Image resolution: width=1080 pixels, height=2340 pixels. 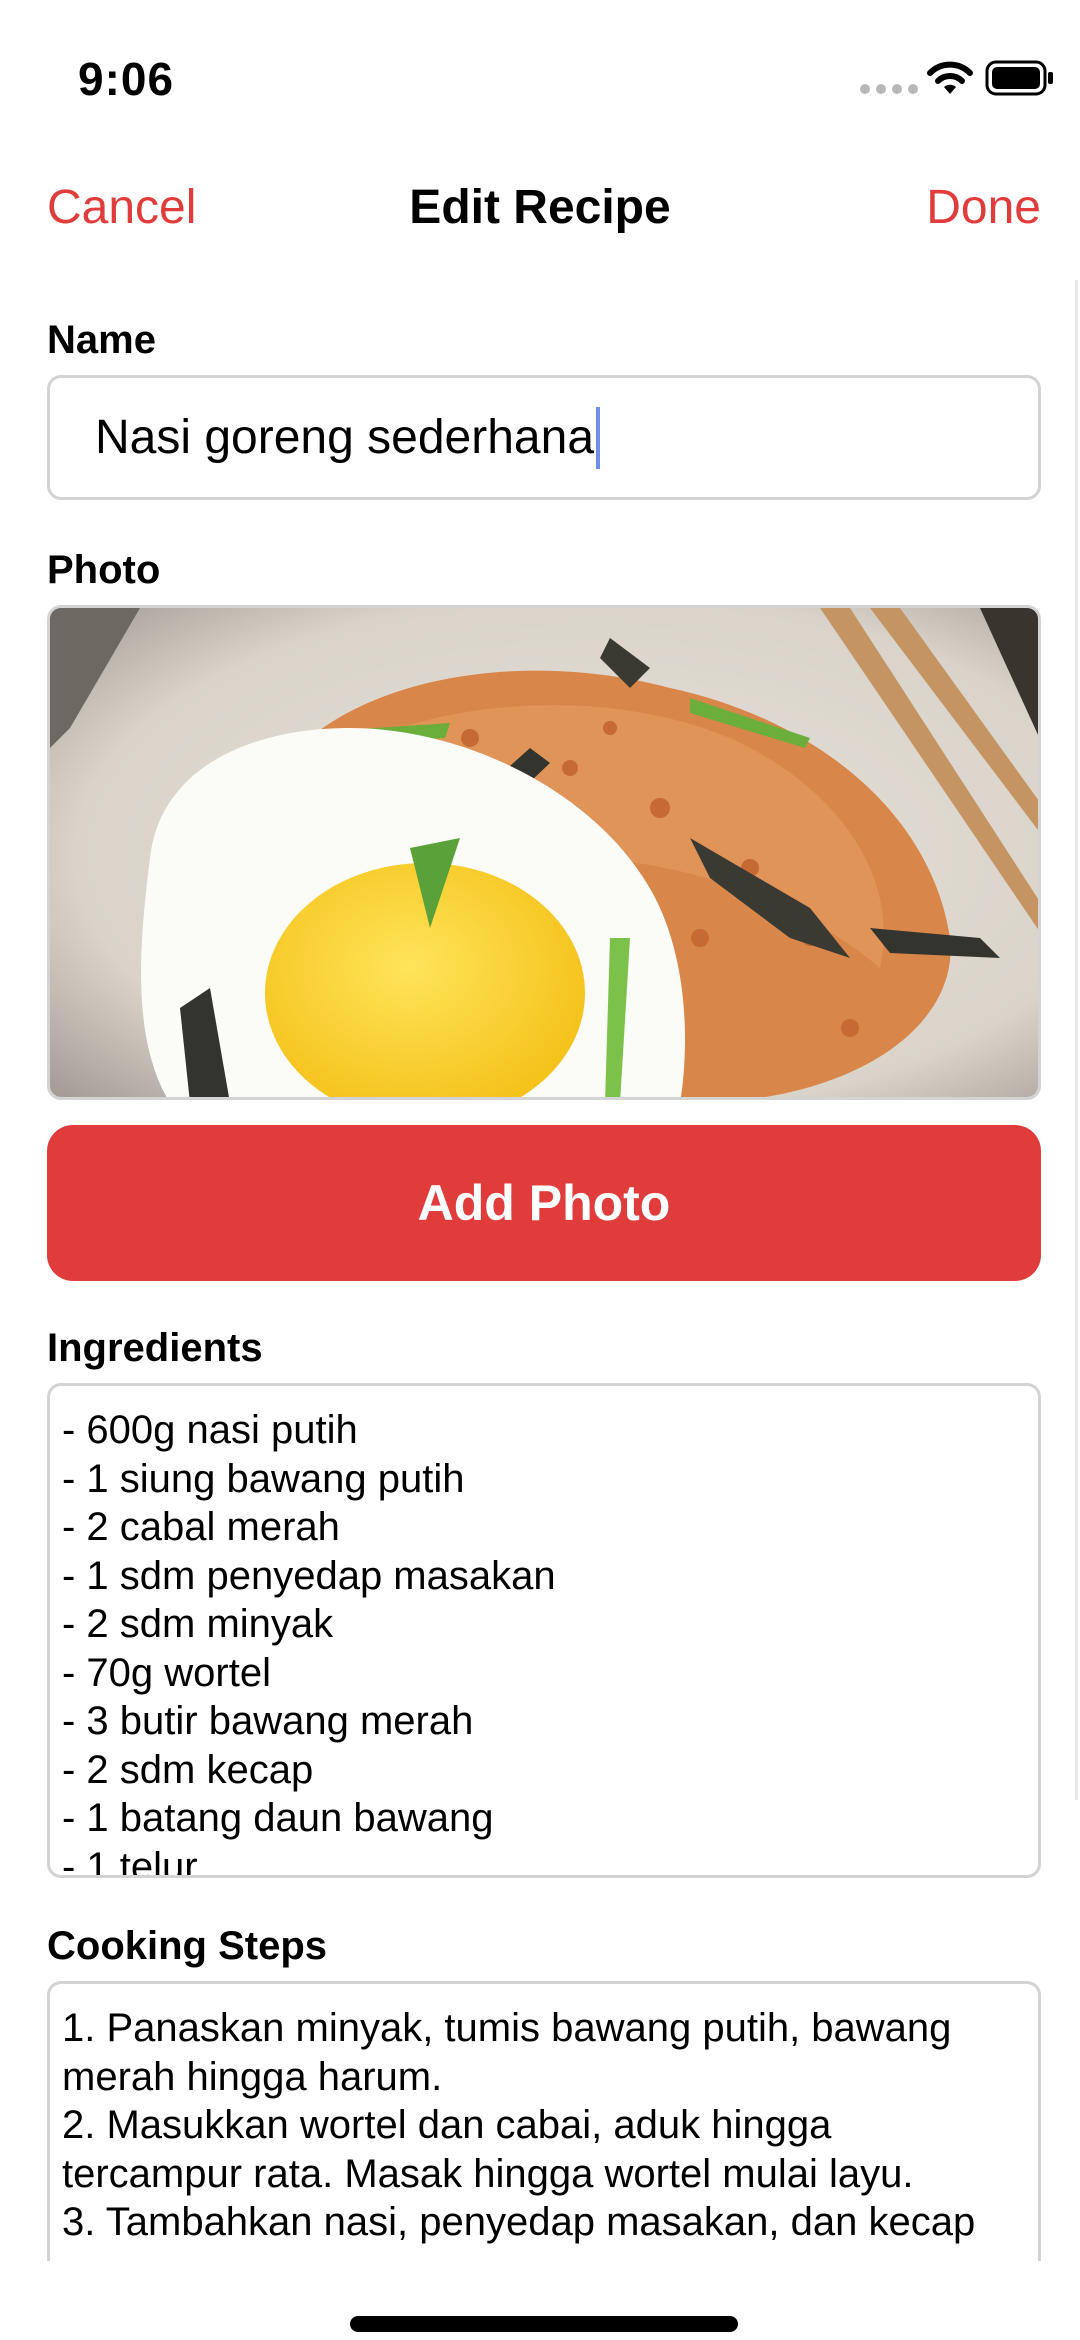 What do you see at coordinates (166, 1672) in the screenshot?
I see `ingredient-line: - 70g wortel` at bounding box center [166, 1672].